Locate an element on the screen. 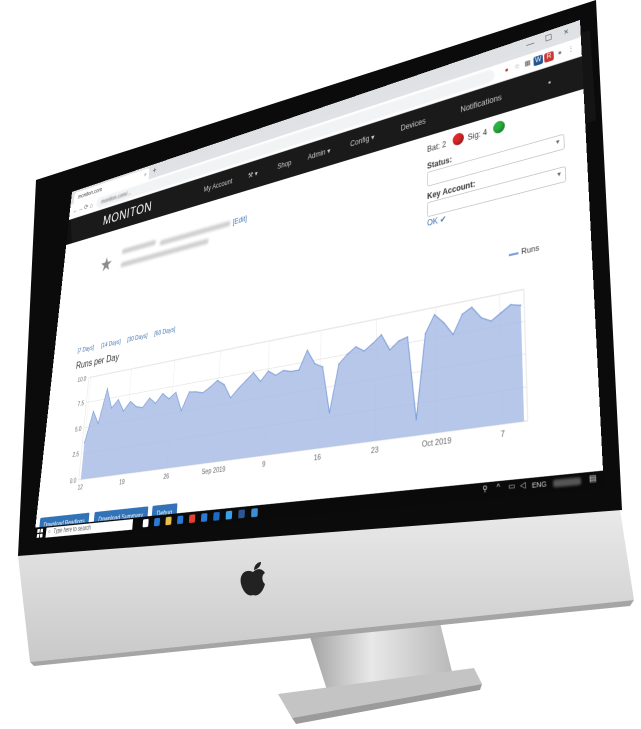 This screenshot has width=641, height=729. menu-icon: ⋮ is located at coordinates (571, 50).